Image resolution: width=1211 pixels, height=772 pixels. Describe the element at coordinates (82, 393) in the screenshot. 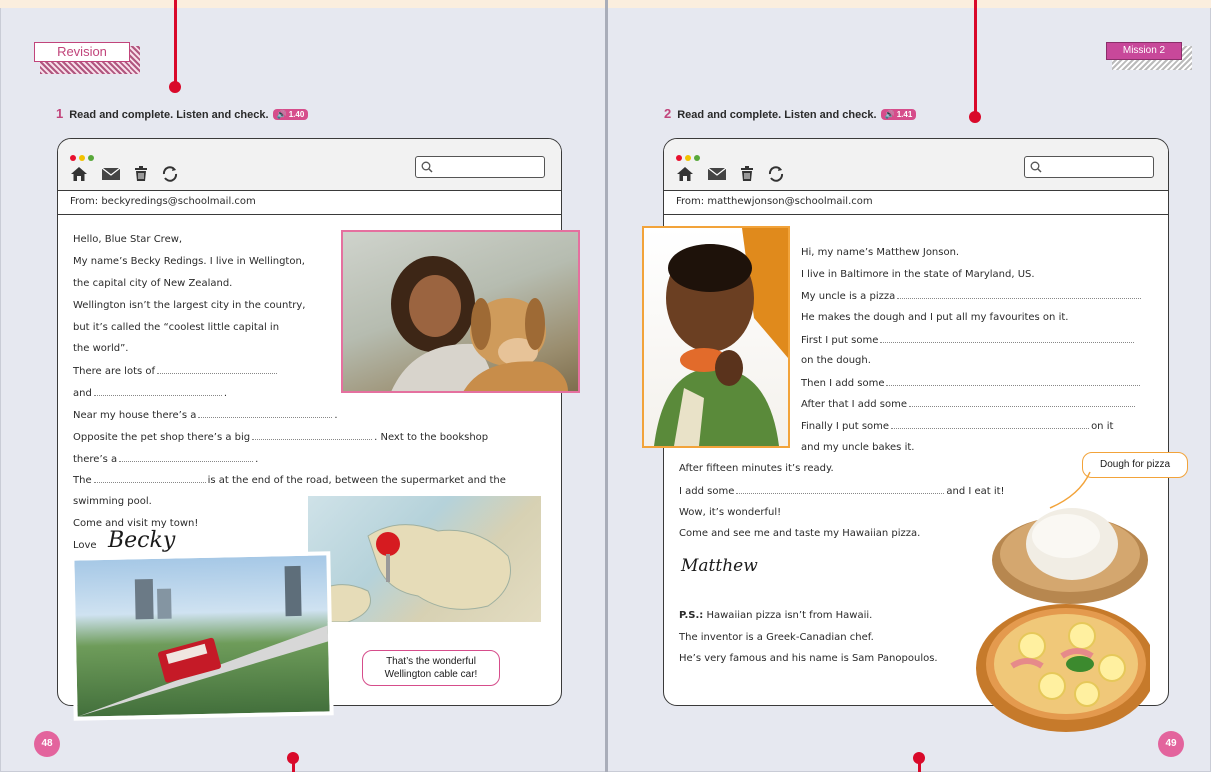

I see `line-text: and` at that location.